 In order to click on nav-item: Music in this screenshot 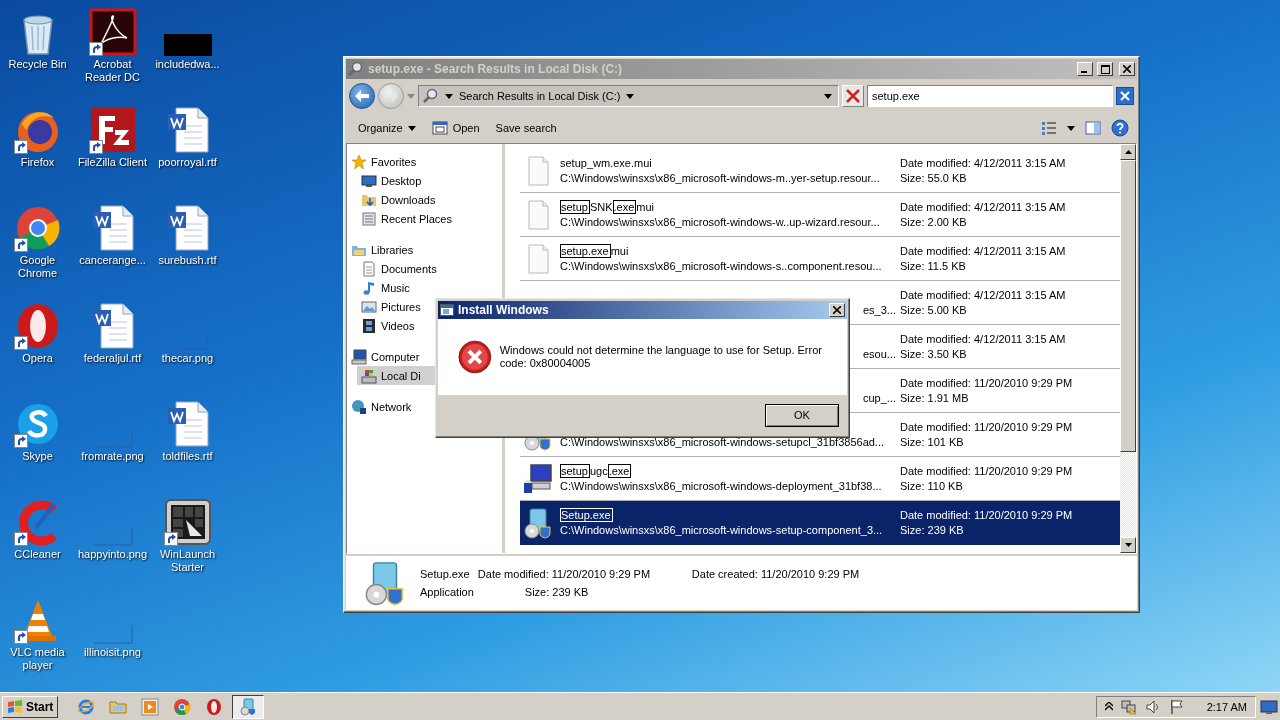, I will do `click(429, 287)`.